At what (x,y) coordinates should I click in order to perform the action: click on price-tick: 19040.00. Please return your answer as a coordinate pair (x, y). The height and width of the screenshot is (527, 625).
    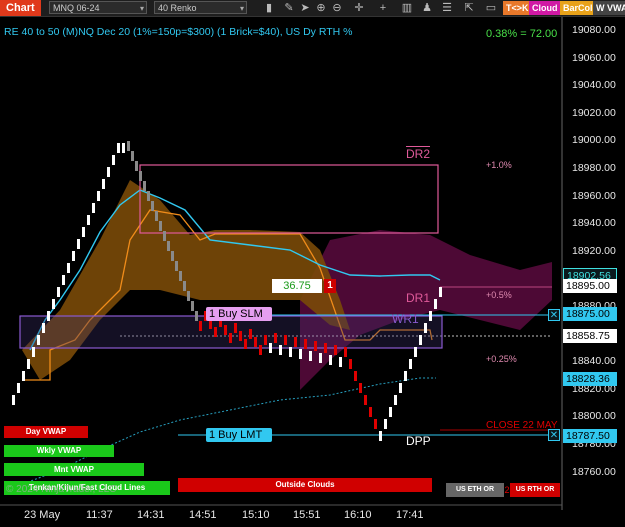
    Looking at the image, I should click on (594, 85).